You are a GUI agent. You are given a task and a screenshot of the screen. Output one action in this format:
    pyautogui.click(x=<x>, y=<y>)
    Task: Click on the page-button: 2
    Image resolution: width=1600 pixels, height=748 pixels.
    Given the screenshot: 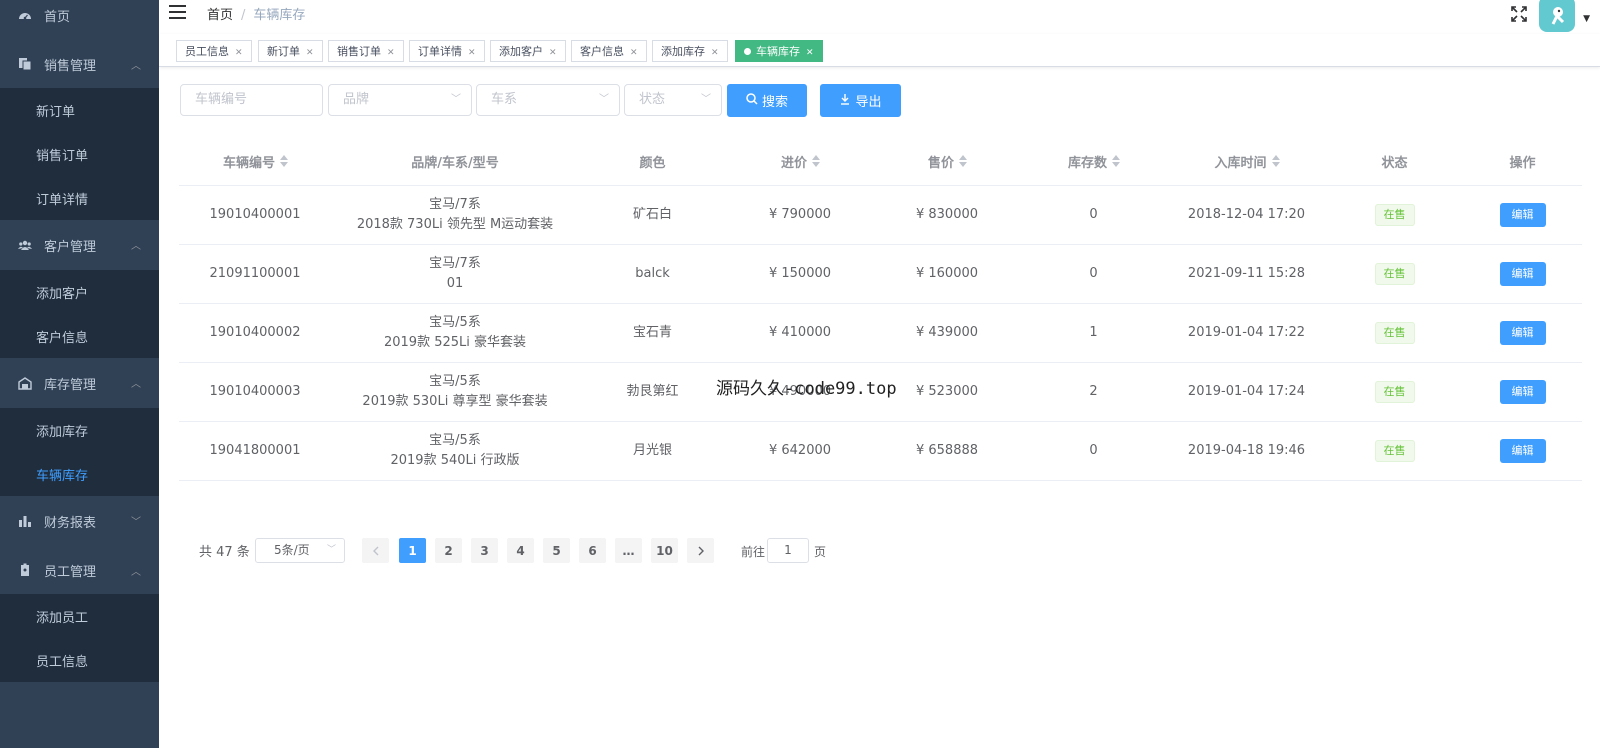 What is the action you would take?
    pyautogui.click(x=448, y=550)
    